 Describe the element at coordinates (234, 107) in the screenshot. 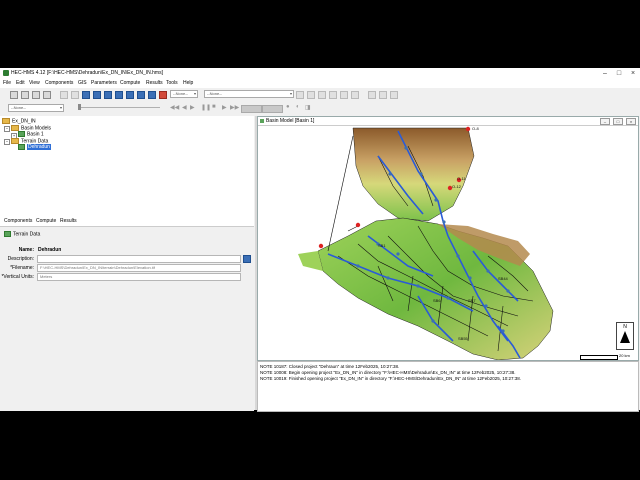

I see `step-forward-icon: ▶▶` at that location.